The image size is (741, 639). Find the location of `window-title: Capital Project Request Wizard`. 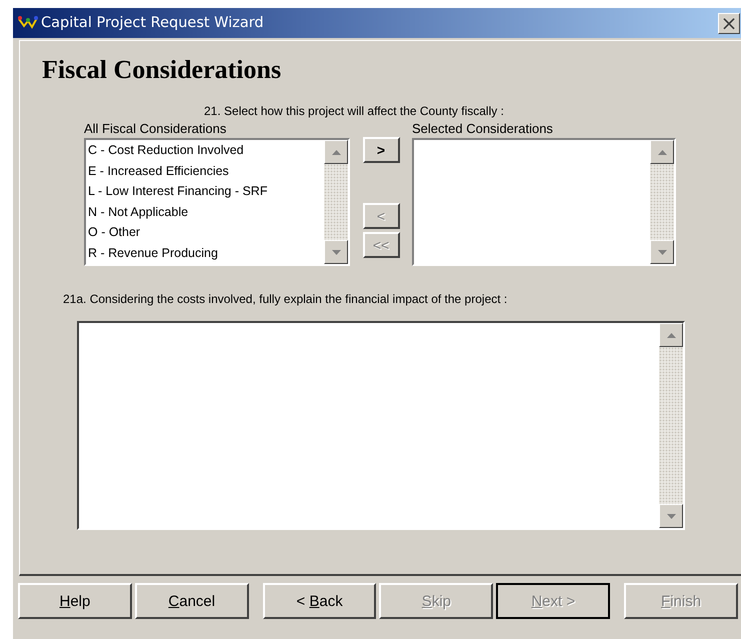

window-title: Capital Project Request Wizard is located at coordinates (153, 23).